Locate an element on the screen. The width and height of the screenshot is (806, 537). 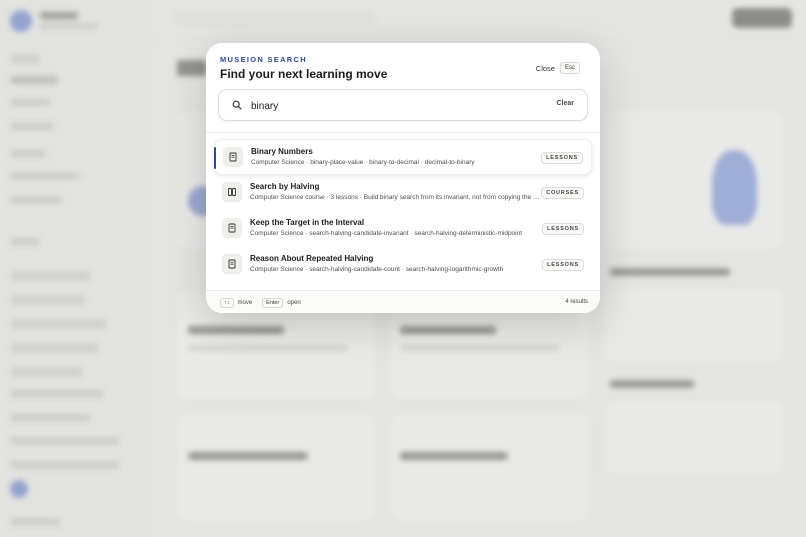
result-count: 4 results is located at coordinates (576, 302).